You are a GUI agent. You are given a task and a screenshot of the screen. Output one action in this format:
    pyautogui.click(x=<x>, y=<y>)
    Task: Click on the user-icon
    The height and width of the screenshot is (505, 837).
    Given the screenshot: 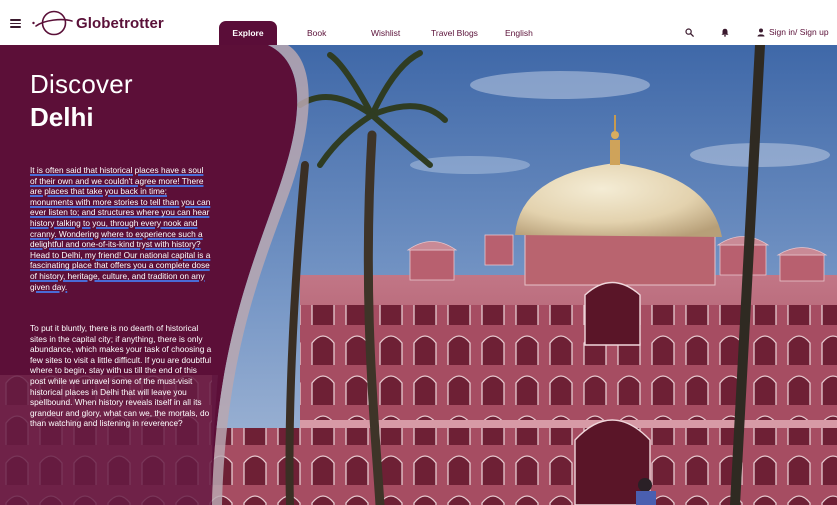 What is the action you would take?
    pyautogui.click(x=761, y=32)
    